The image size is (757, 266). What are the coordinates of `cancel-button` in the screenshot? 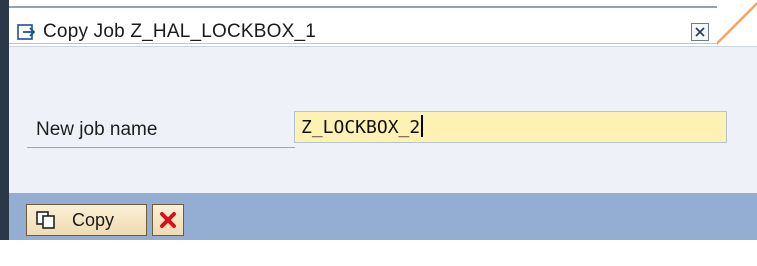 It's located at (168, 220).